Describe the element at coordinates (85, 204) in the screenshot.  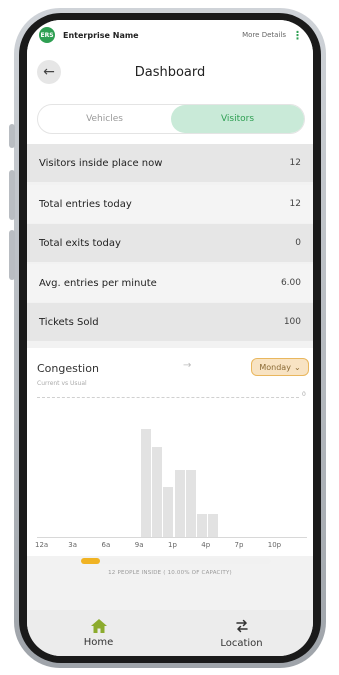
I see `stat-label: Total entries today` at that location.